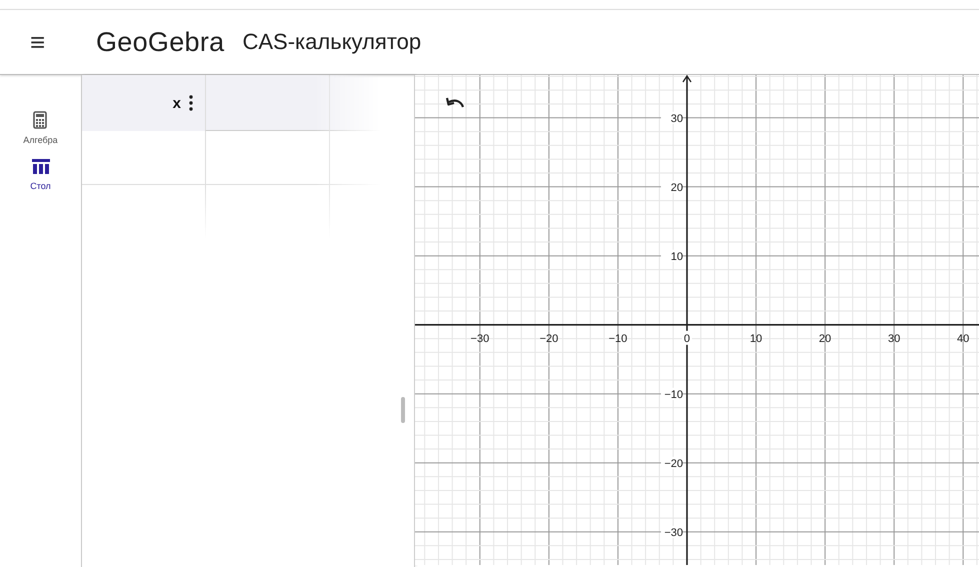 This screenshot has height=567, width=979. What do you see at coordinates (160, 42) in the screenshot?
I see `logo: GeoGebra` at bounding box center [160, 42].